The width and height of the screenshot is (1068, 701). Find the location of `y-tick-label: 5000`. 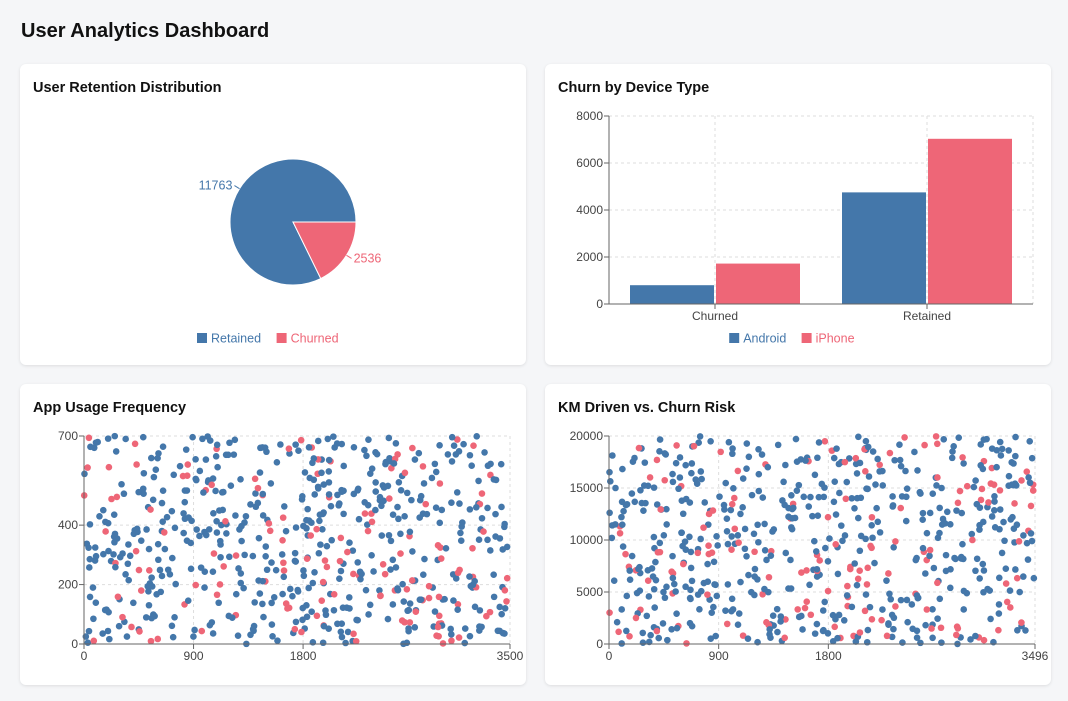

y-tick-label: 5000 is located at coordinates (589, 592).